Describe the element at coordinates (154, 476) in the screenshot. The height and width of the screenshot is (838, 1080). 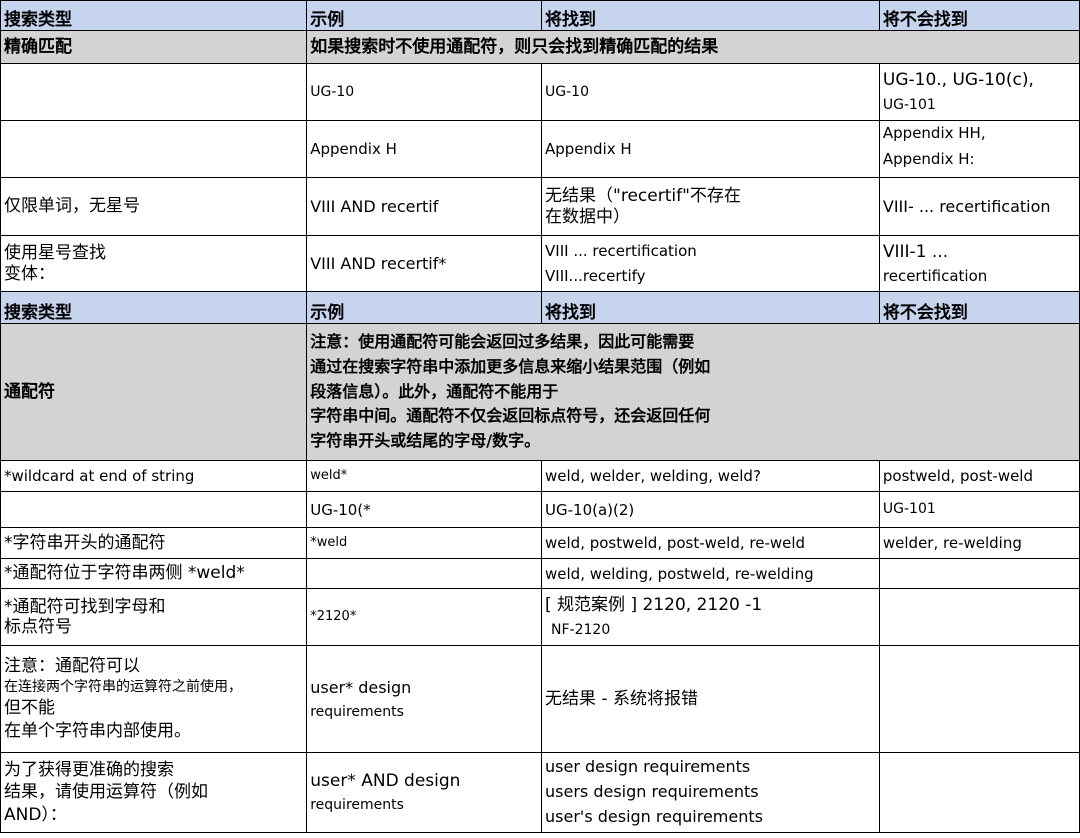
I see `type-cell: *wildcard at end of string` at that location.